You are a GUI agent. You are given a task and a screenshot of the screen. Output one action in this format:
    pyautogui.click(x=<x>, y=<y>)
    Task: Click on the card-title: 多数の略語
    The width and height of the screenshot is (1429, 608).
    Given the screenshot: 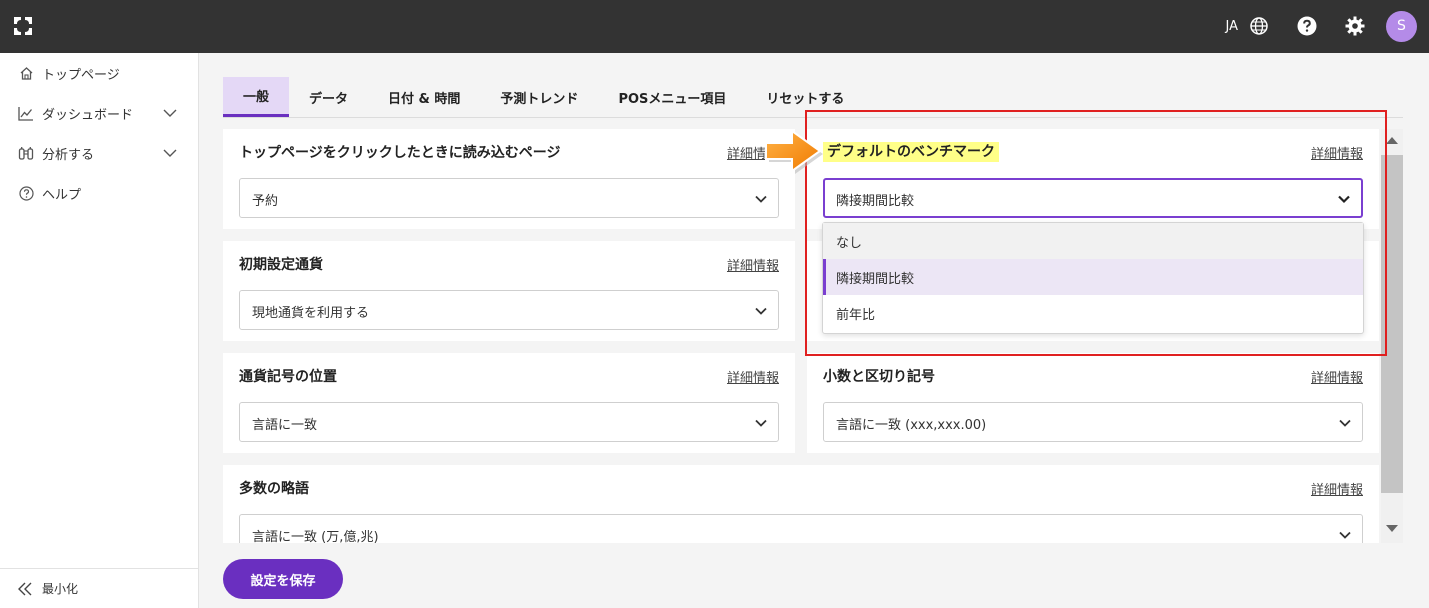 What is the action you would take?
    pyautogui.click(x=274, y=489)
    